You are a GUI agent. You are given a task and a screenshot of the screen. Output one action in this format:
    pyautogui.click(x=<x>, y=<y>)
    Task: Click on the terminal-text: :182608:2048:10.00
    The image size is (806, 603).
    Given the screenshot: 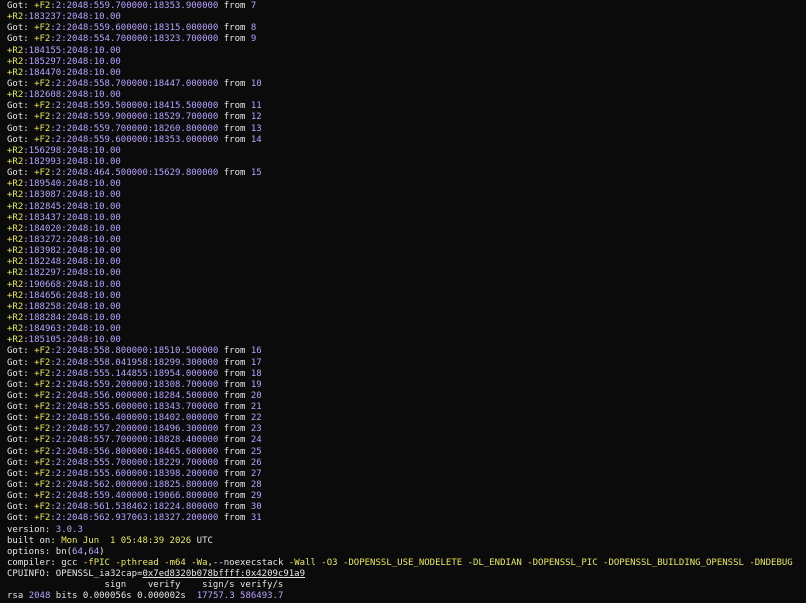 What is the action you would take?
    pyautogui.click(x=72, y=95)
    